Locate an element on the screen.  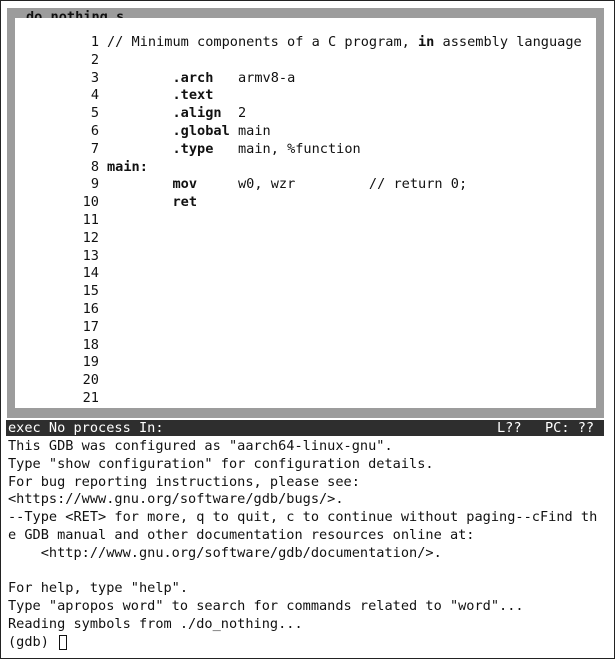
gdb-prompt: (gdb) is located at coordinates (33, 641).